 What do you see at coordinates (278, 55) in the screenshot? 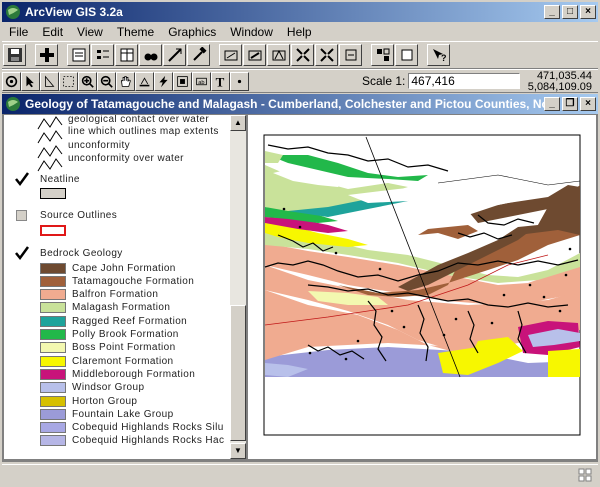
I see `zoom-selected-button` at bounding box center [278, 55].